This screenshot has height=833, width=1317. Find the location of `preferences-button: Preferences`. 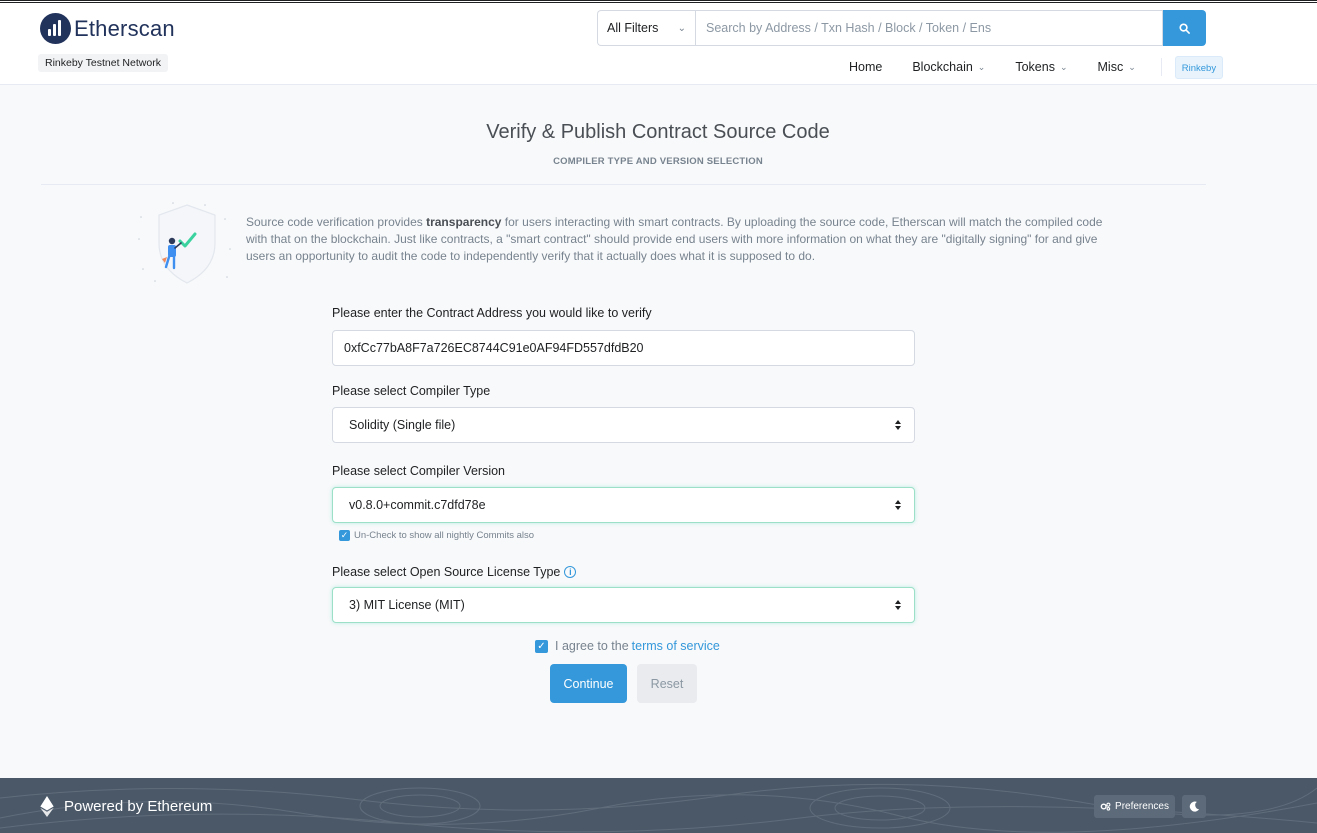

preferences-button: Preferences is located at coordinates (1134, 806).